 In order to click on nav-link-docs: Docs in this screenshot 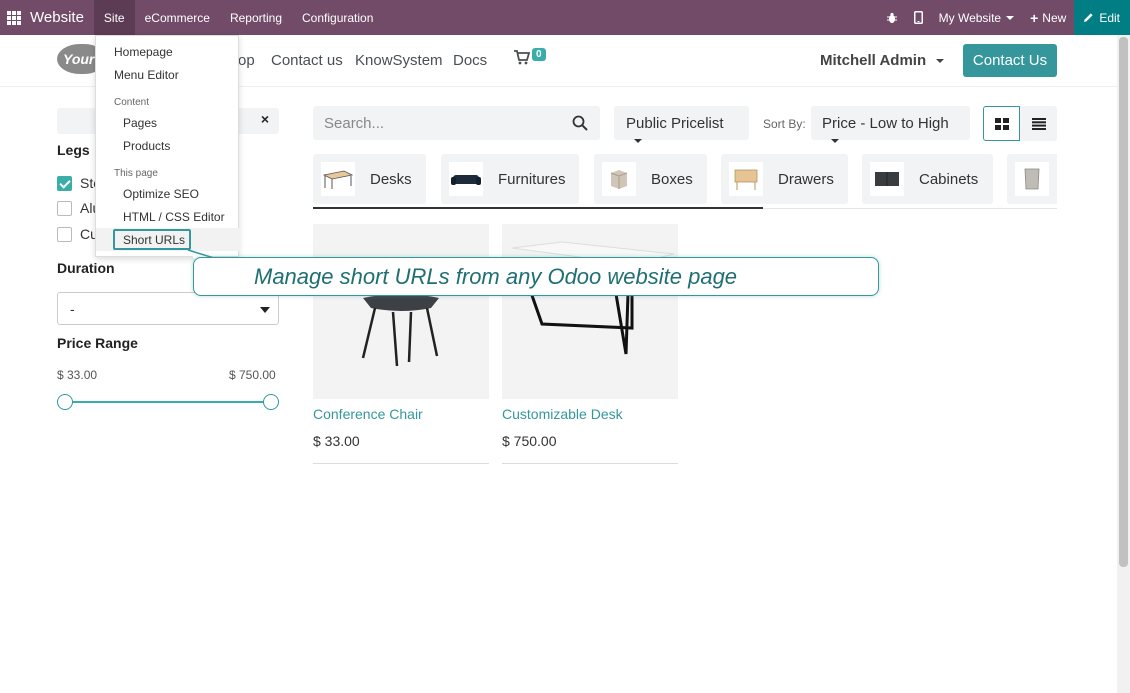, I will do `click(470, 60)`.